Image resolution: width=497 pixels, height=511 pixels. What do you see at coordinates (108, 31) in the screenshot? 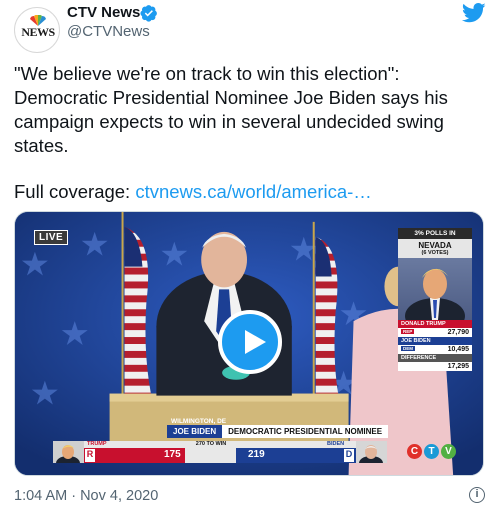
I see `account-handle: @CTVNews` at bounding box center [108, 31].